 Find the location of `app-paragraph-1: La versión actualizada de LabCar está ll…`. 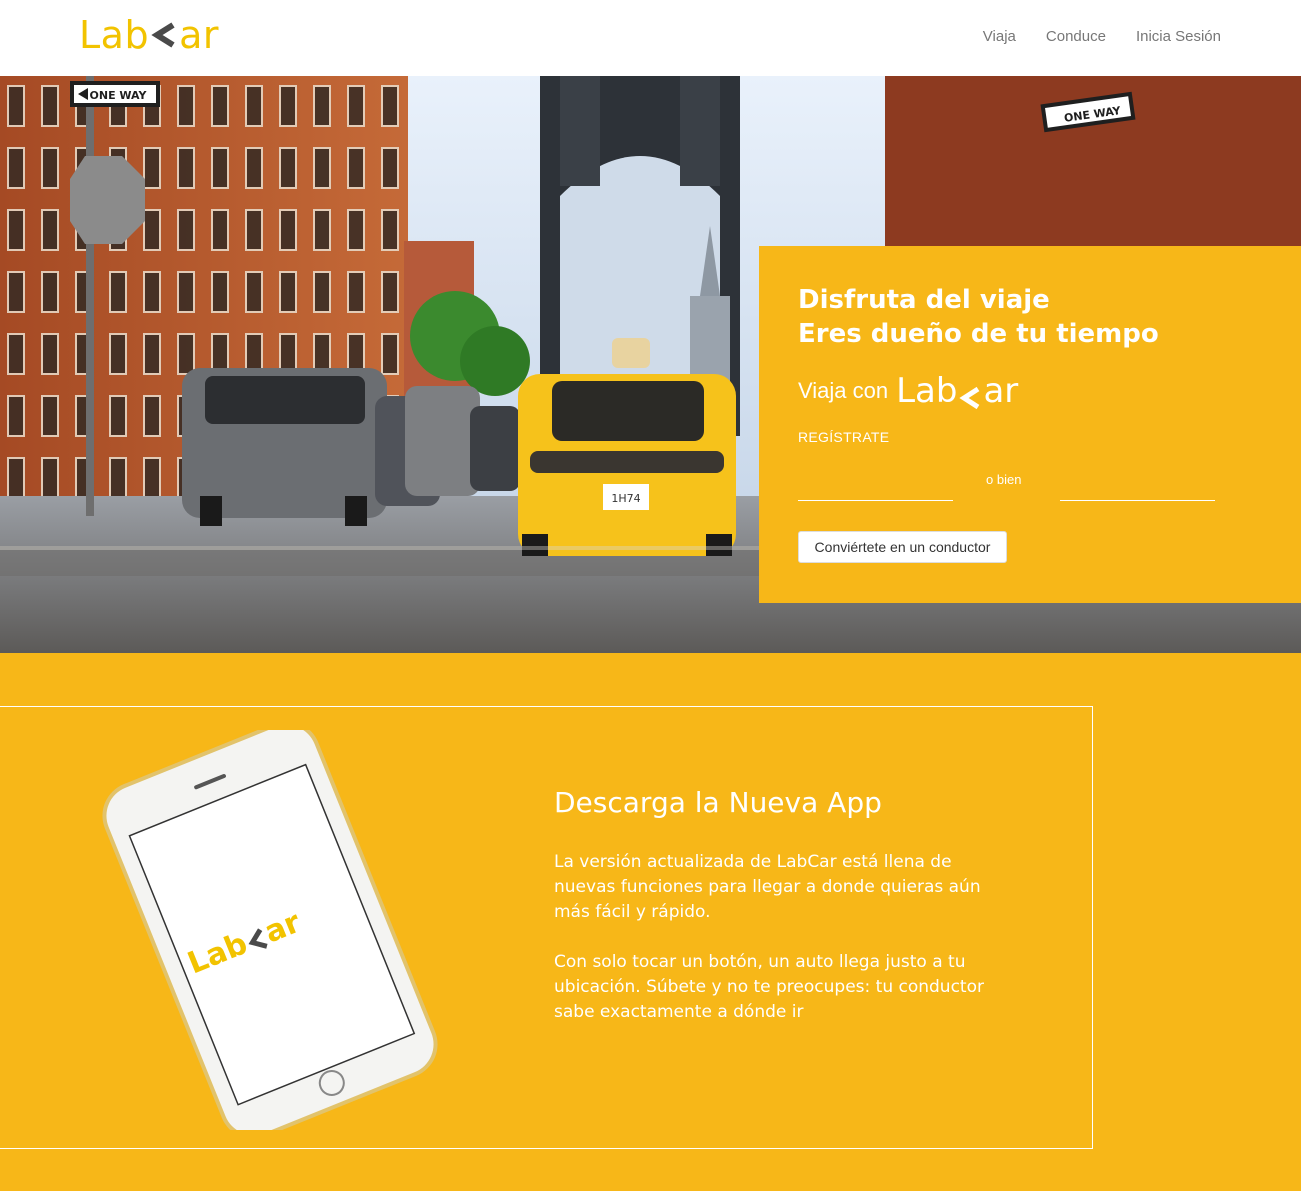

app-paragraph-1: La versión actualizada de LabCar está ll… is located at coordinates (767, 887).